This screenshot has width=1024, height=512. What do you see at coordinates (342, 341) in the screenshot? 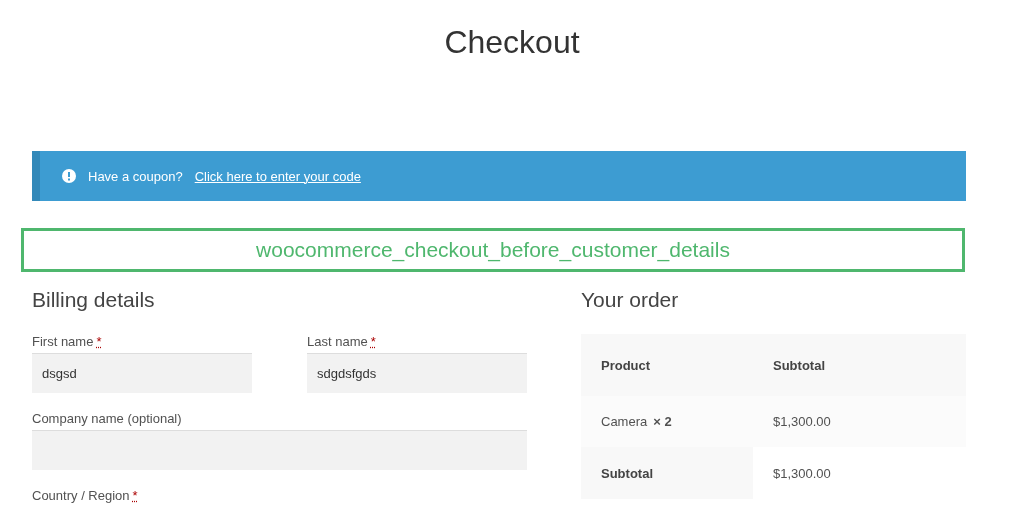
I see `field-label: Last name *` at bounding box center [342, 341].